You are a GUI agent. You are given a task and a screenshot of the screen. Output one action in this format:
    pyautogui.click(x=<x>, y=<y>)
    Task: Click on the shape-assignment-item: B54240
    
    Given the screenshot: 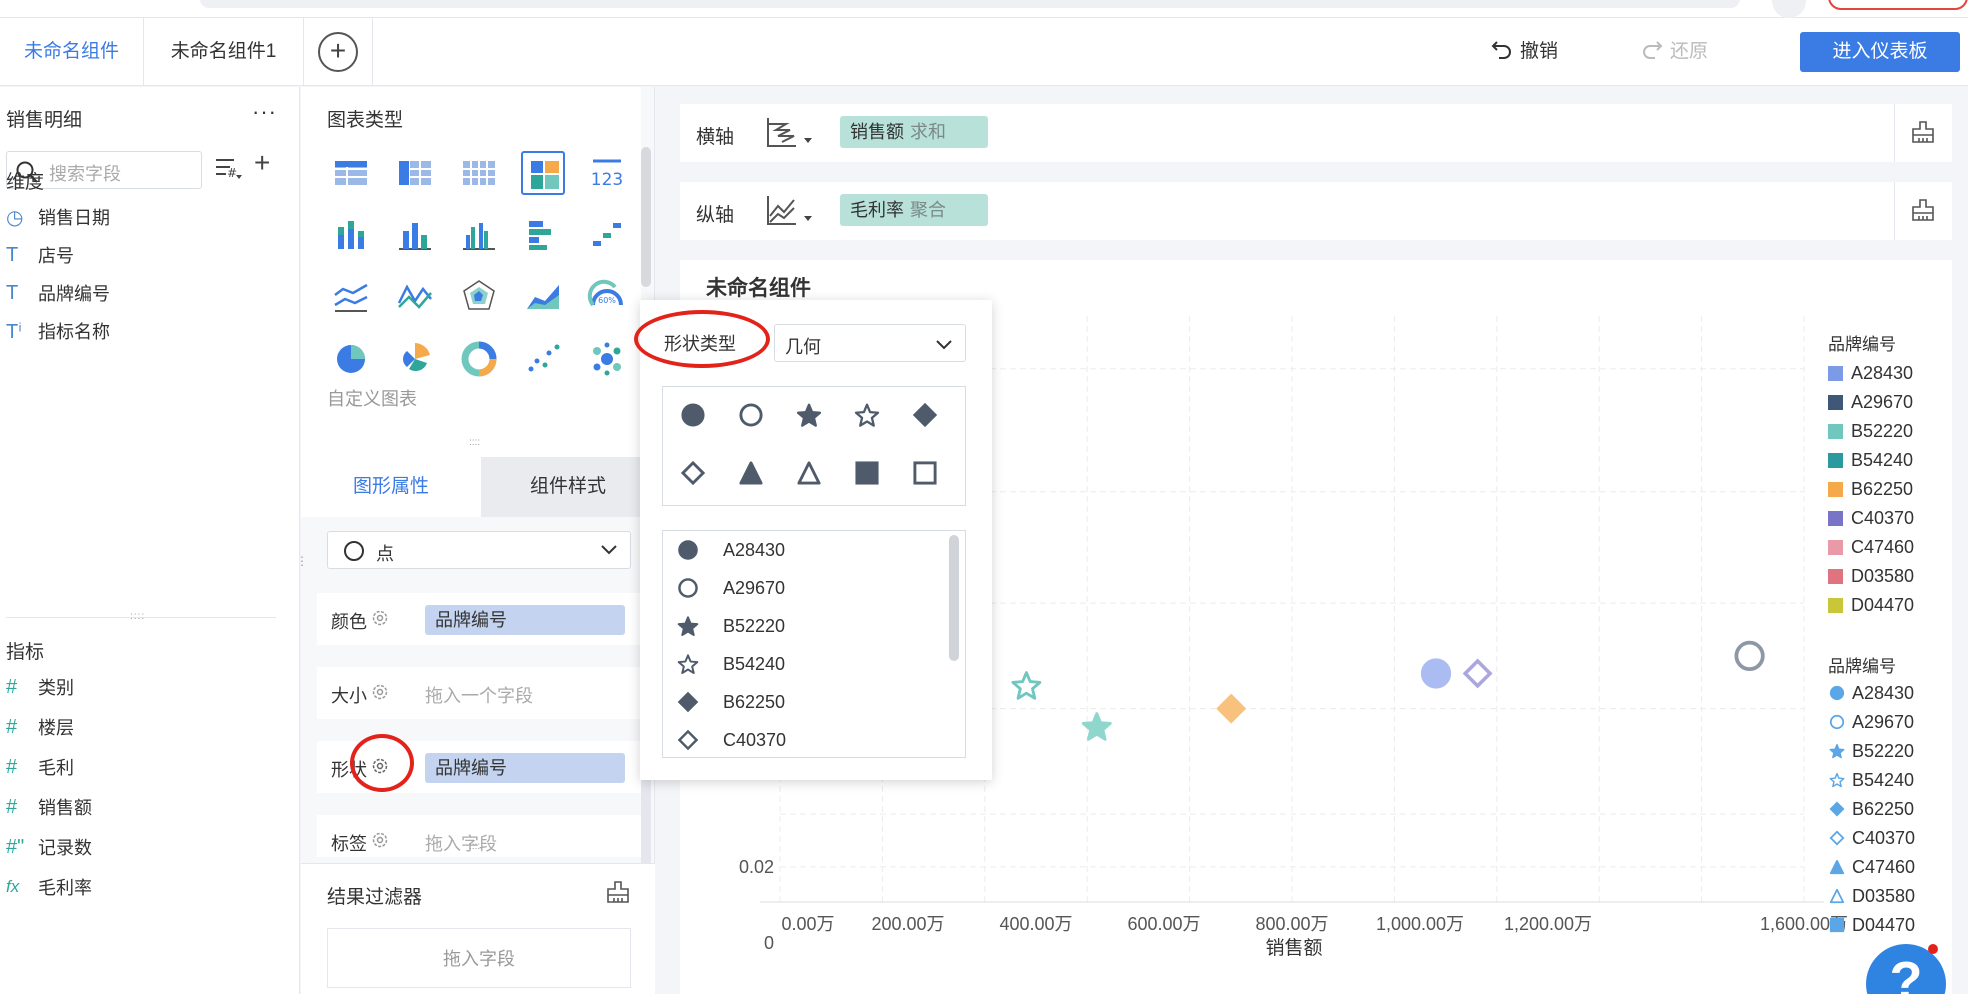 What is the action you would take?
    pyautogui.click(x=731, y=664)
    